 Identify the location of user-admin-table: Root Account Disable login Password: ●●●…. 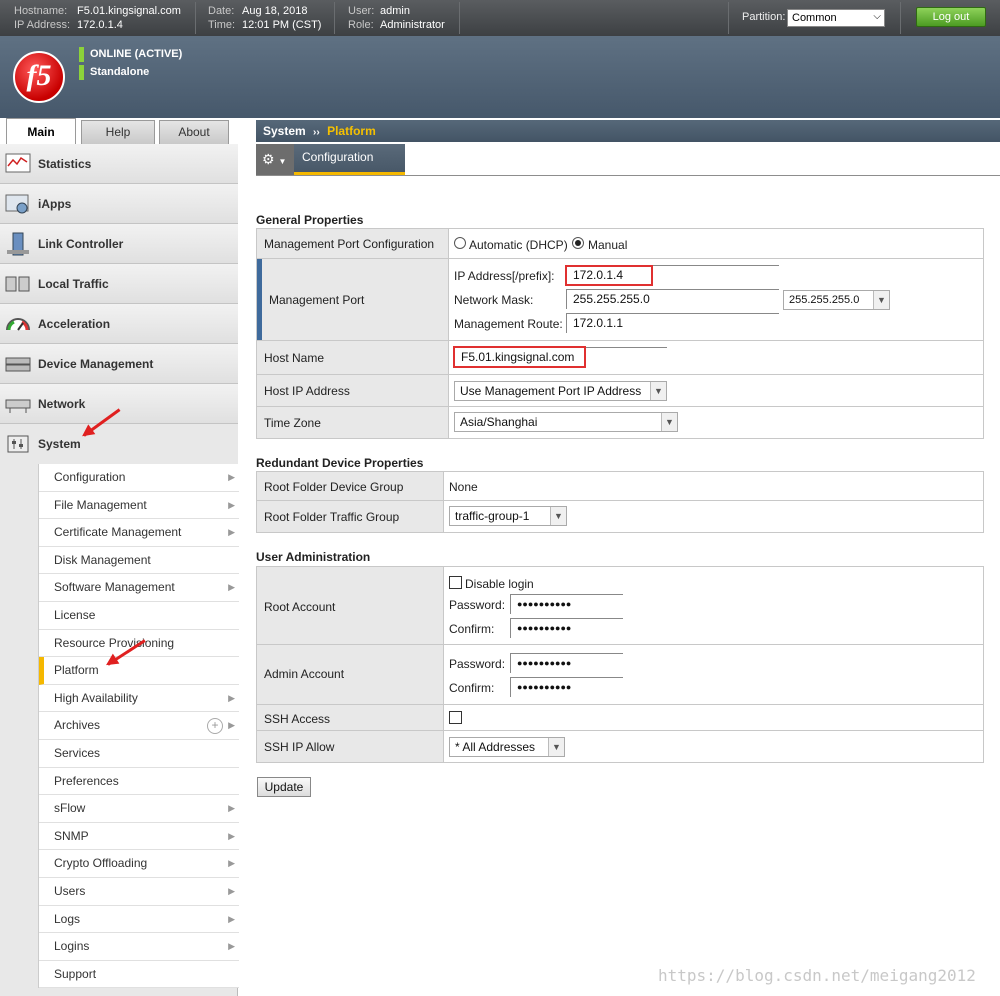
(620, 664).